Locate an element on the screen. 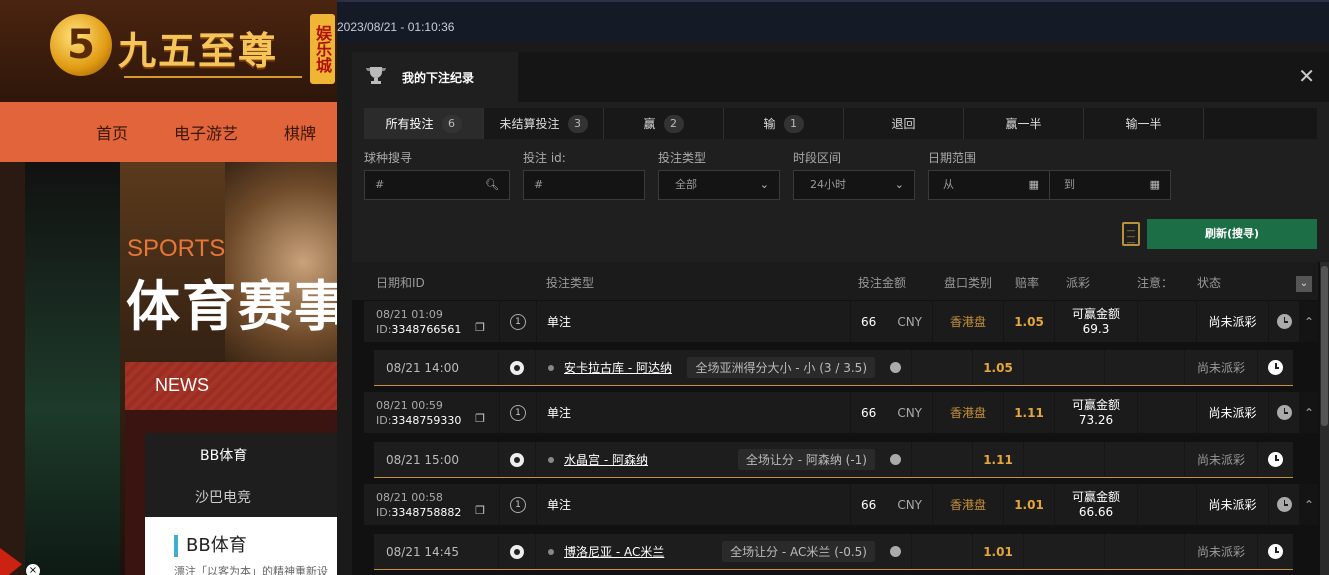  site-nav: 首页 电子游艺 棋牌 is located at coordinates (168, 132).